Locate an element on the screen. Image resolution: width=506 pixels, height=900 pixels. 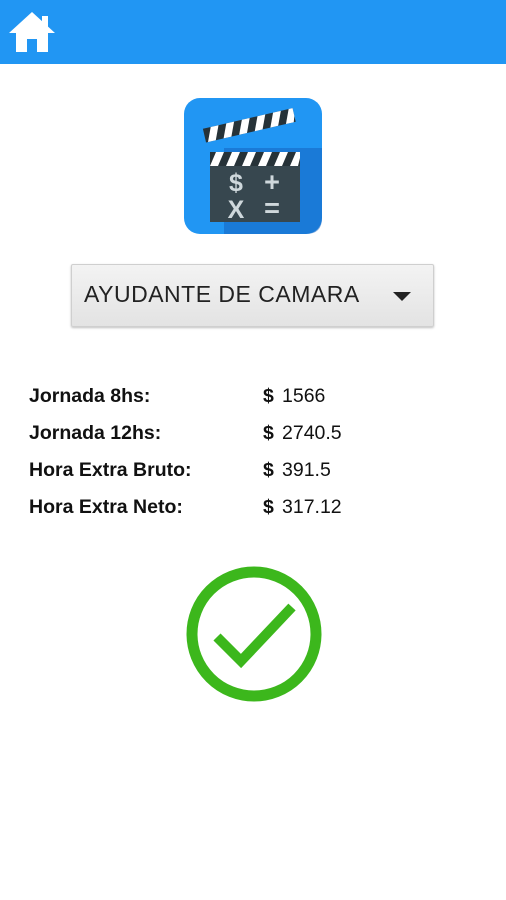
checkmark-circle-icon is located at coordinates (254, 634).